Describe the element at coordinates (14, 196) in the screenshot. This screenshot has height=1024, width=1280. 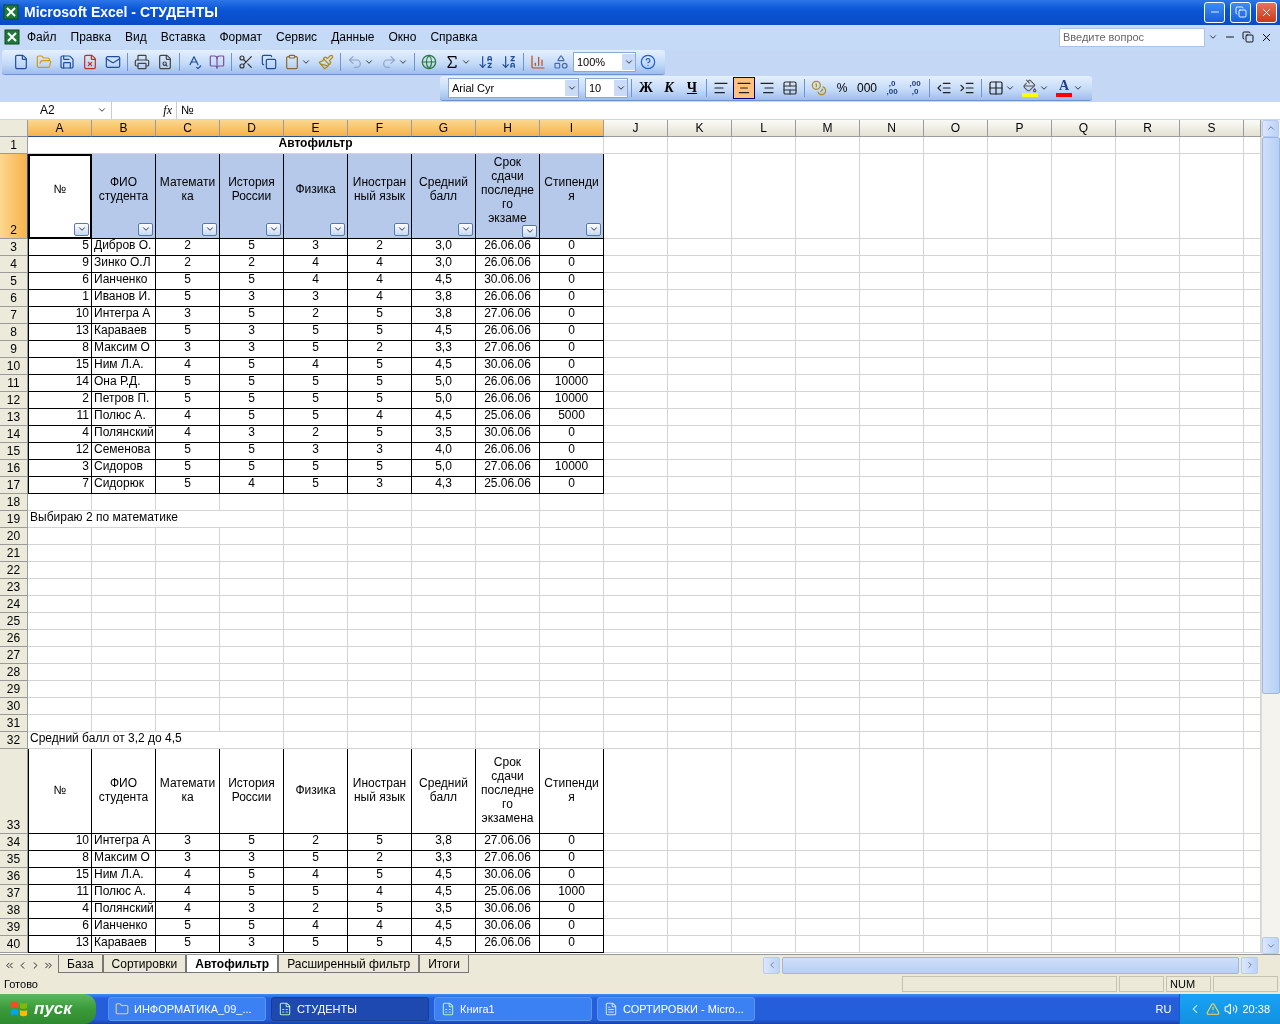
I see `row-header: 2` at that location.